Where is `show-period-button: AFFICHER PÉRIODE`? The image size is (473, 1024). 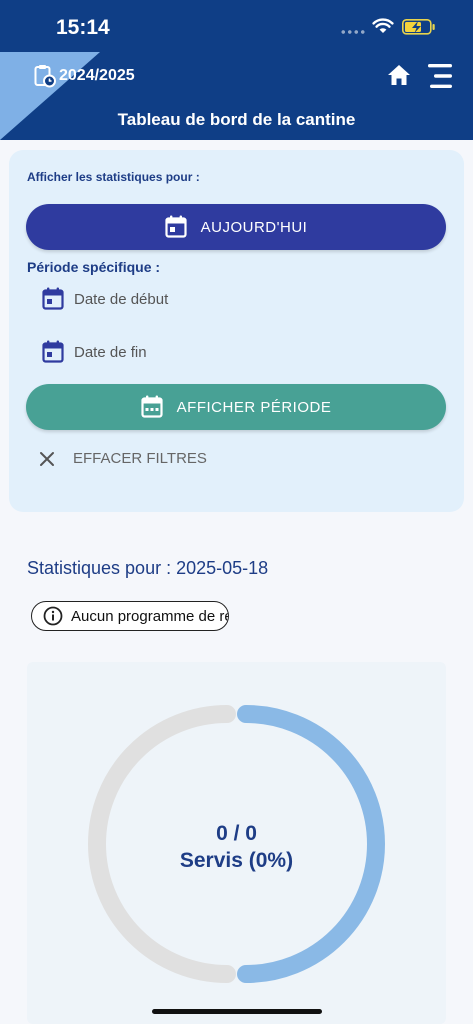 show-period-button: AFFICHER PÉRIODE is located at coordinates (236, 407).